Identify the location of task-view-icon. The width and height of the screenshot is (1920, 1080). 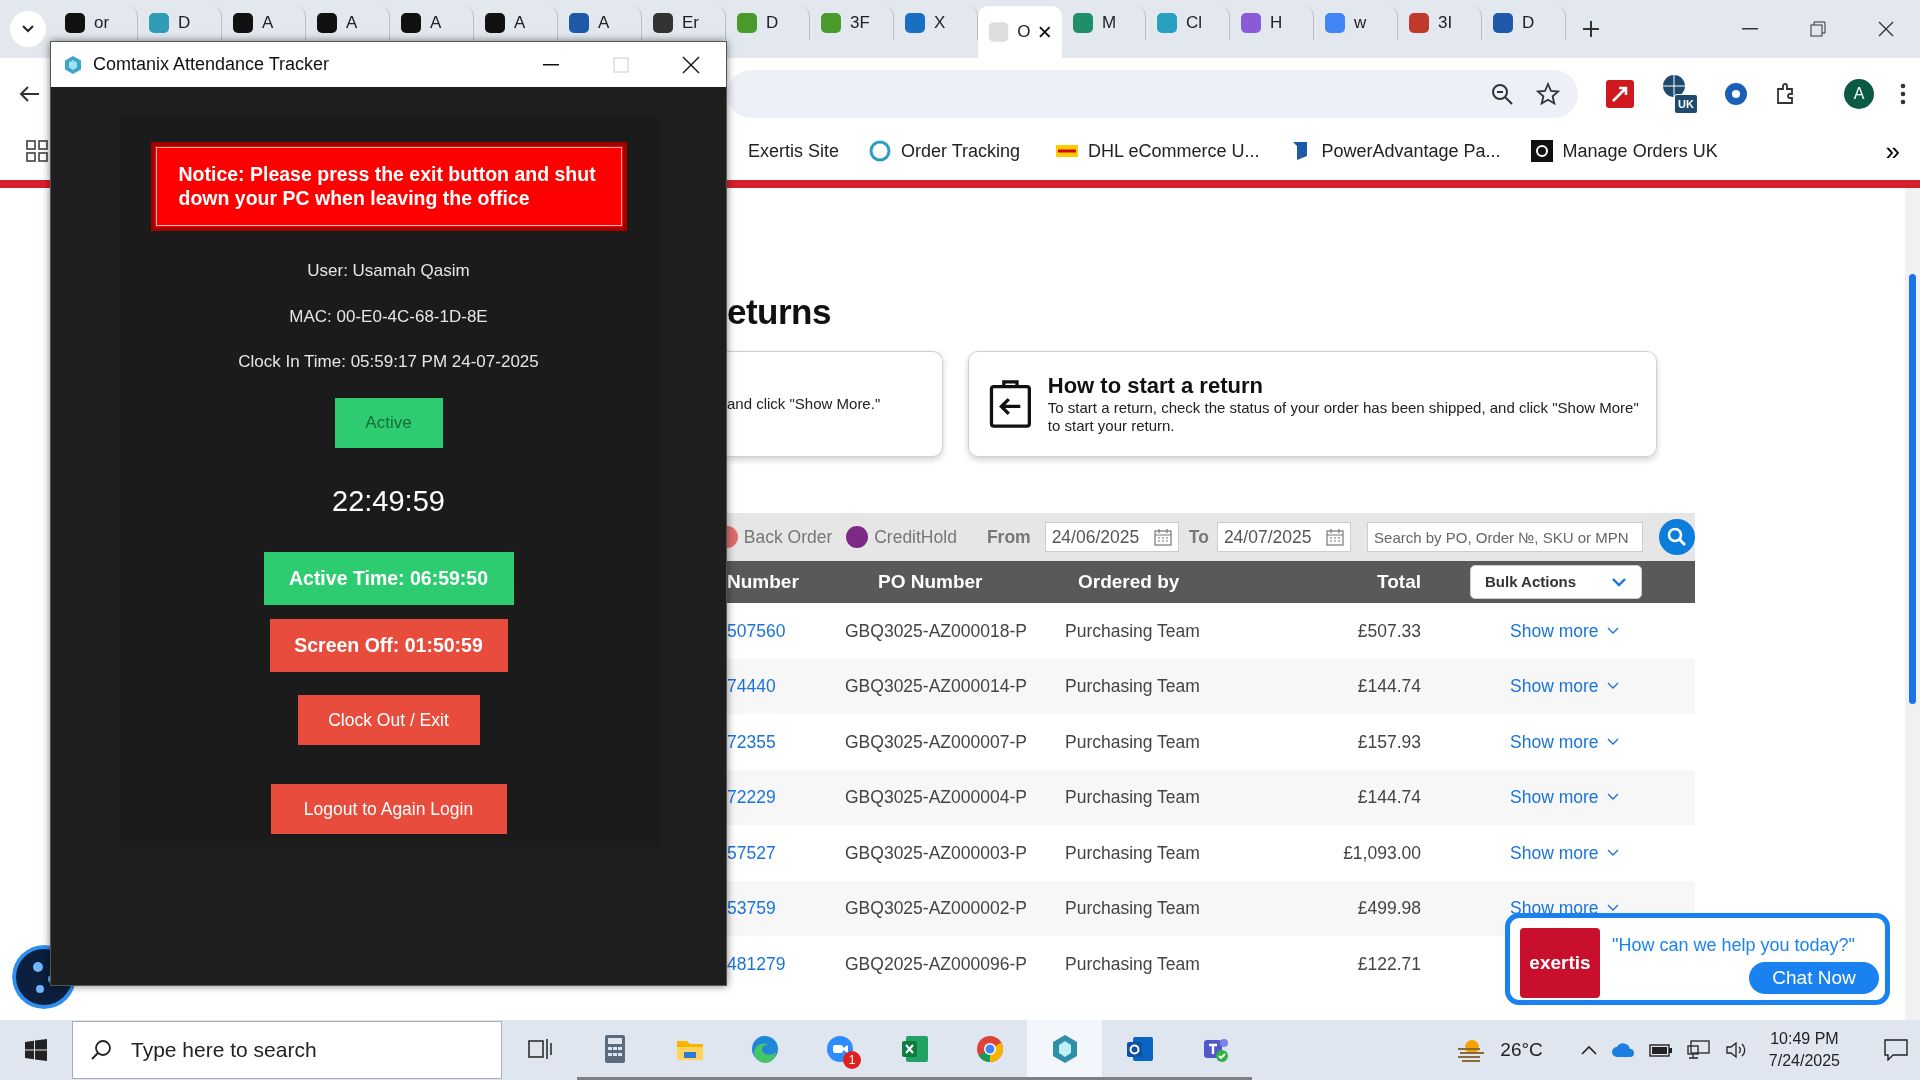
(539, 1048).